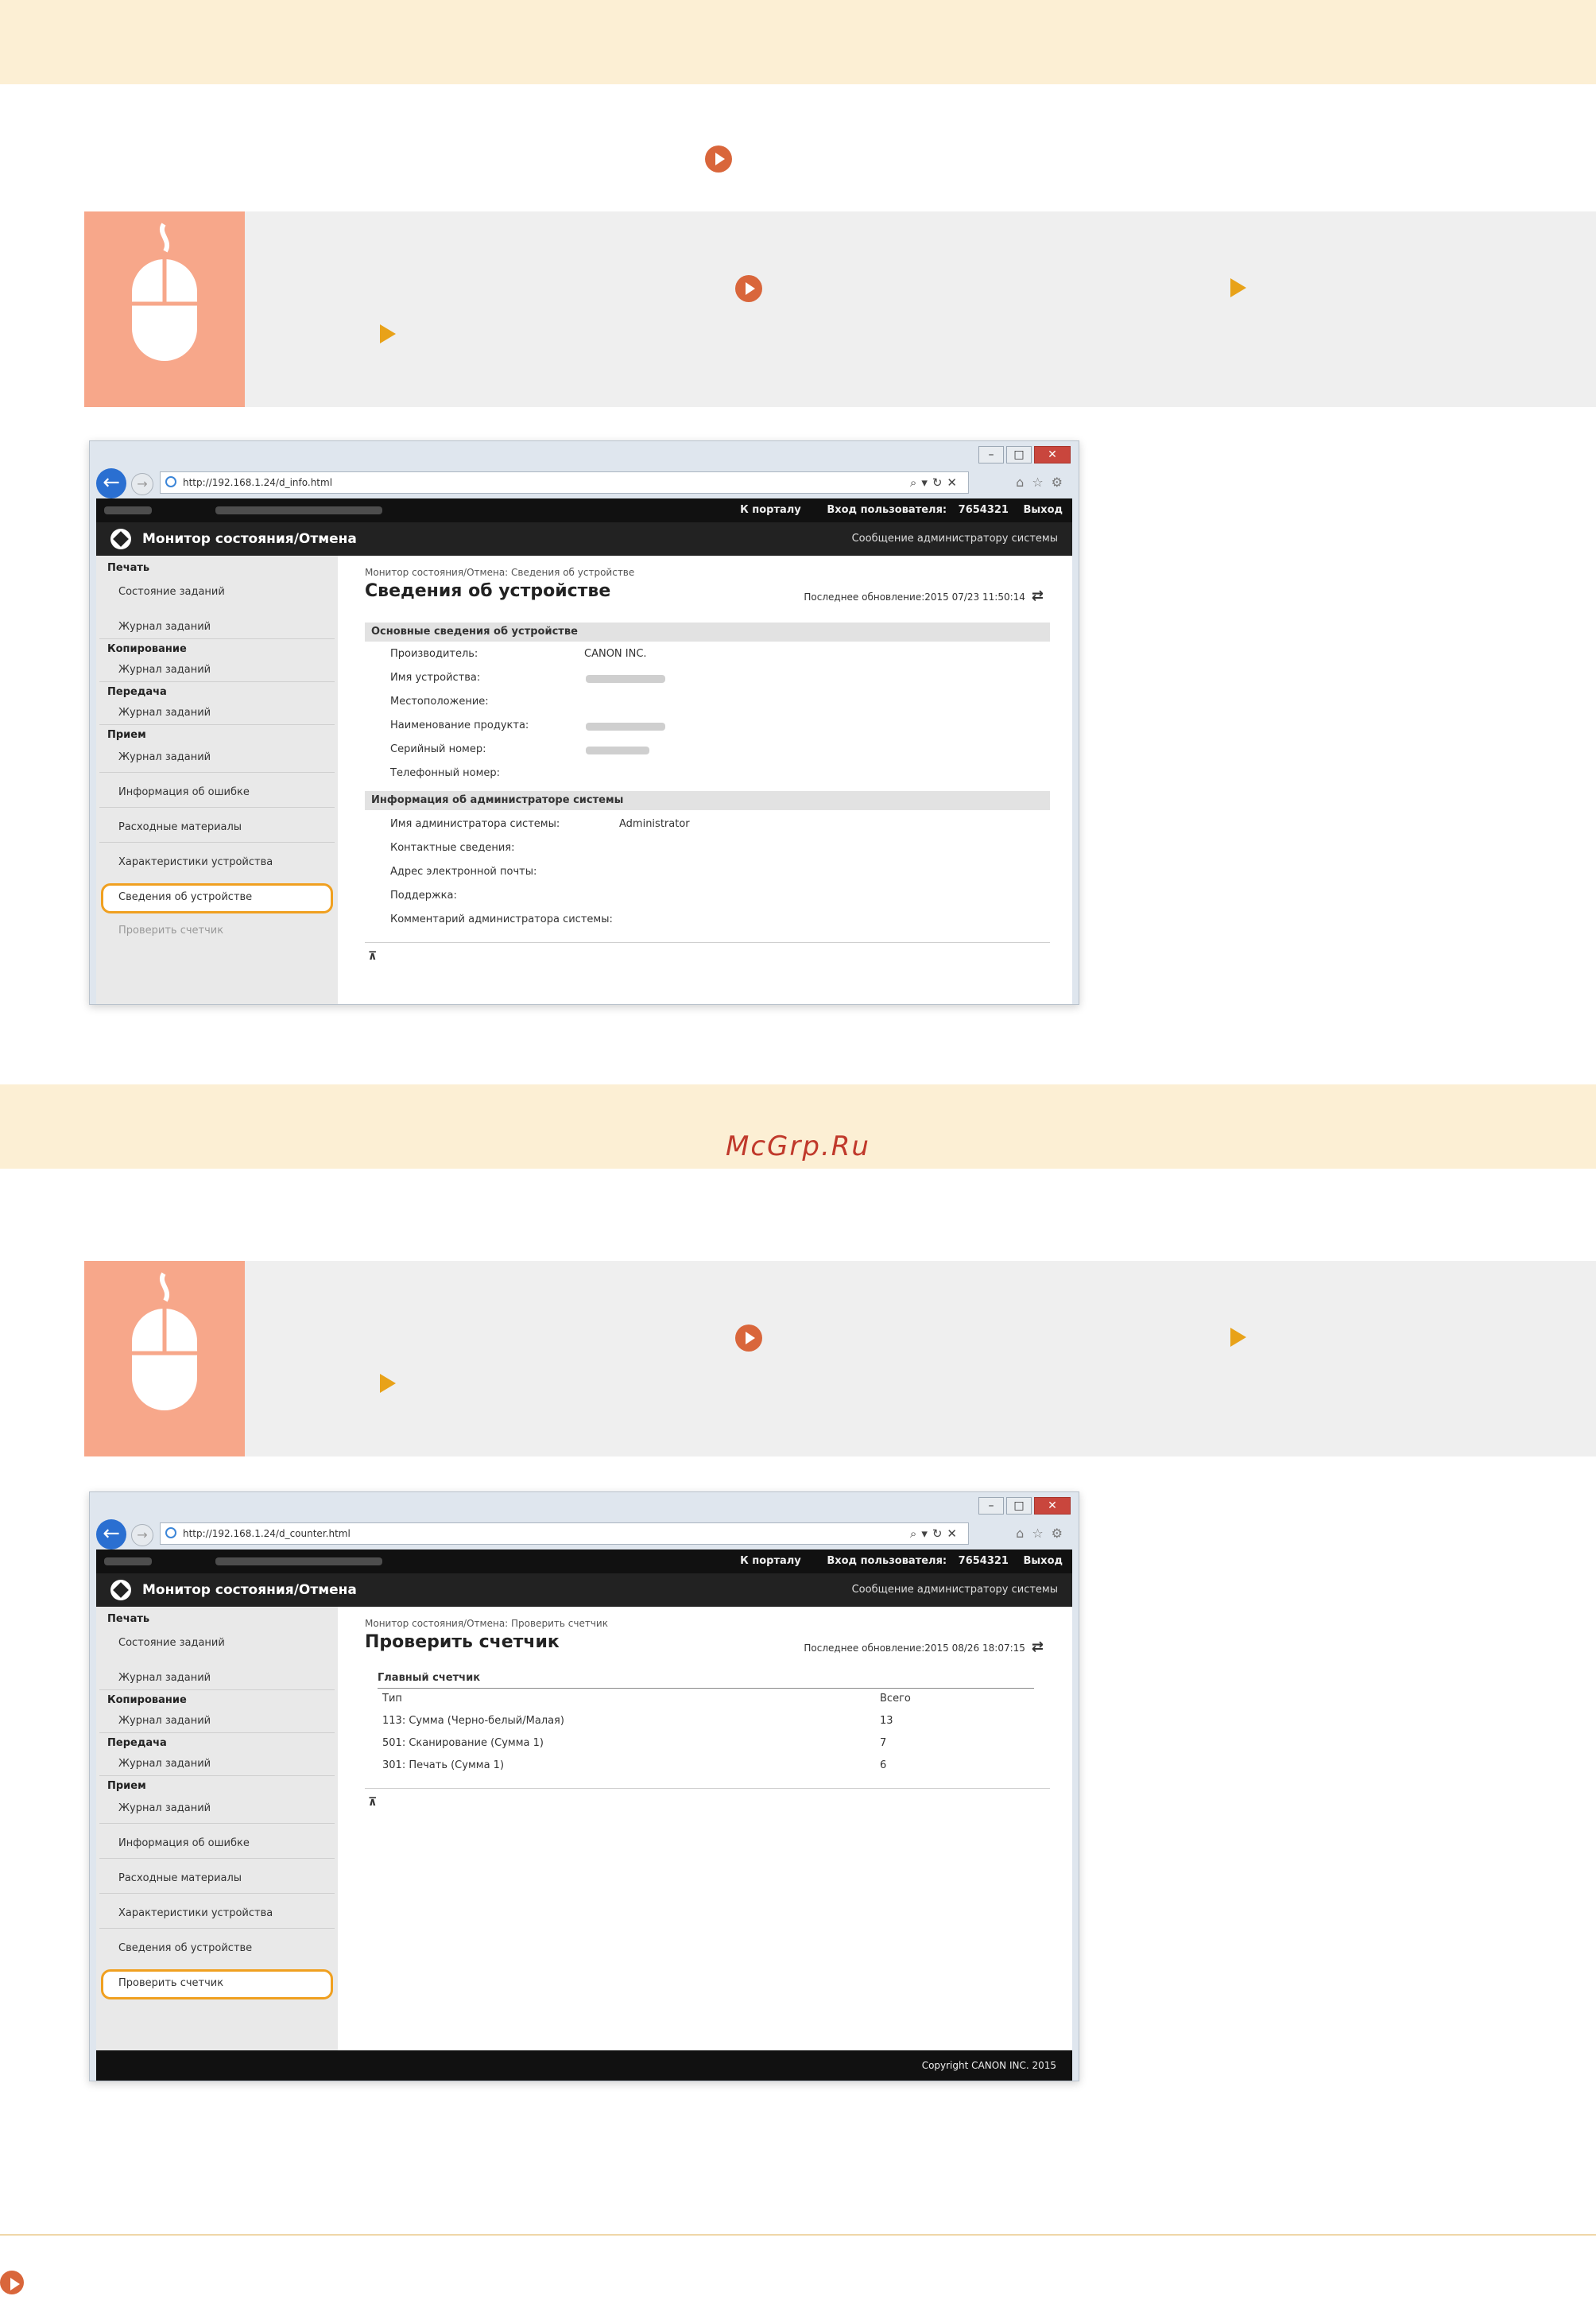 This screenshot has height=2300, width=1596. Describe the element at coordinates (564, 482) in the screenshot. I see `address-bar: http://192.168.1.24/d_info.html ⌕▾↻✕` at that location.